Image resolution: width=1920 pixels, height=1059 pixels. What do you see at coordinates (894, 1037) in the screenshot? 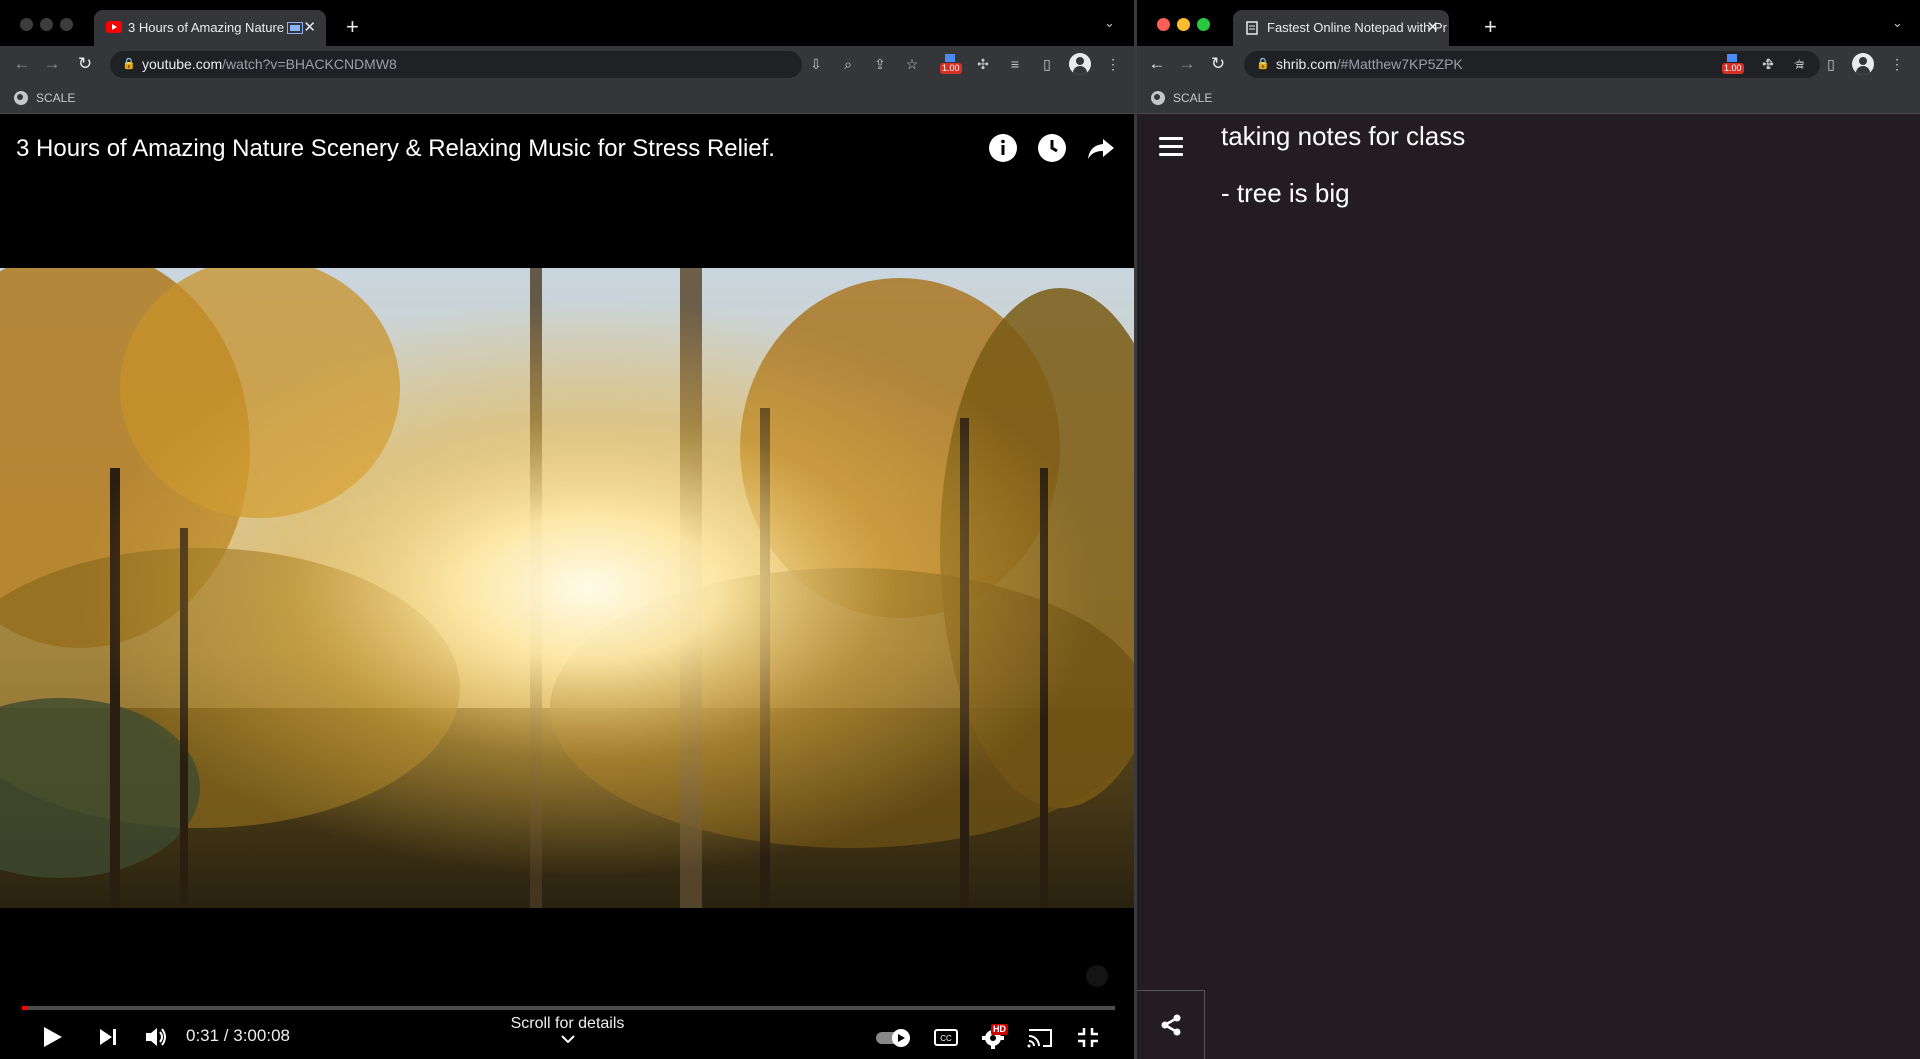
I see `autoplay-toggle` at bounding box center [894, 1037].